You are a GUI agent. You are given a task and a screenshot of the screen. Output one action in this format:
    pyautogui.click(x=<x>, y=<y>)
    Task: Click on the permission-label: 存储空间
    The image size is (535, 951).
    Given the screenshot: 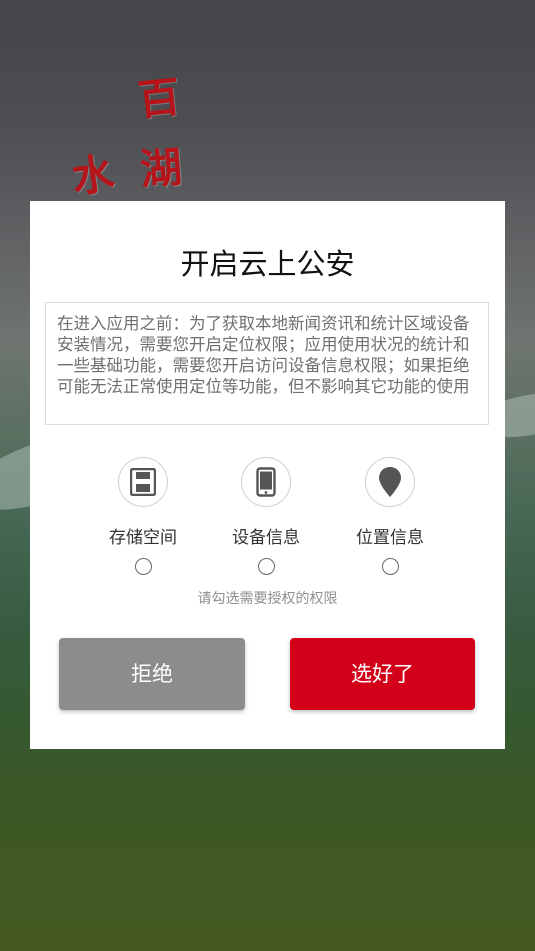 What is the action you would take?
    pyautogui.click(x=143, y=538)
    